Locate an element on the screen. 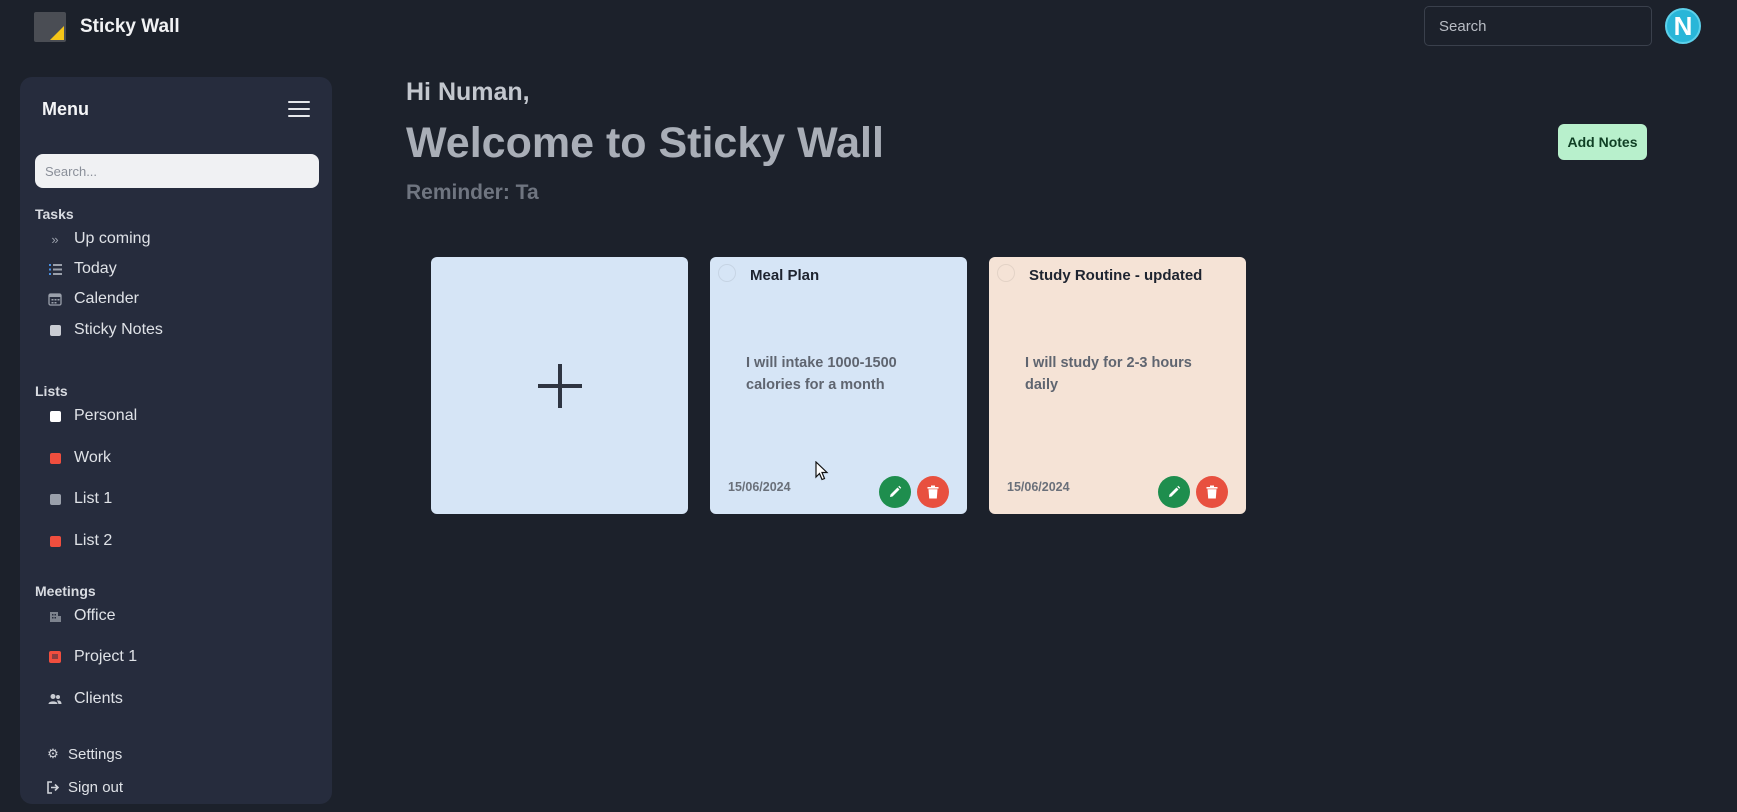 The width and height of the screenshot is (1737, 812). sidebar-item-label: Sticky Notes is located at coordinates (118, 329).